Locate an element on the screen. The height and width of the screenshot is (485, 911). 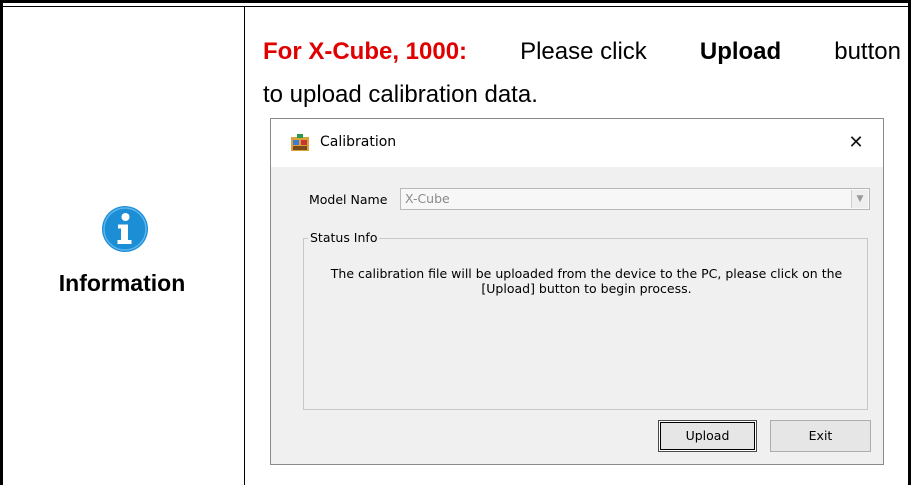
model-name-label: Model Name is located at coordinates (348, 199).